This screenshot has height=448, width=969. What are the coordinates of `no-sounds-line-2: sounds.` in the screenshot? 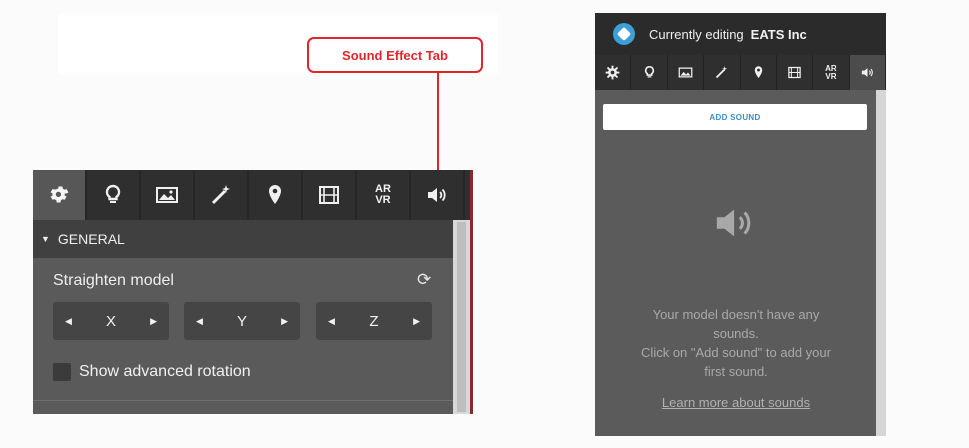 It's located at (736, 333).